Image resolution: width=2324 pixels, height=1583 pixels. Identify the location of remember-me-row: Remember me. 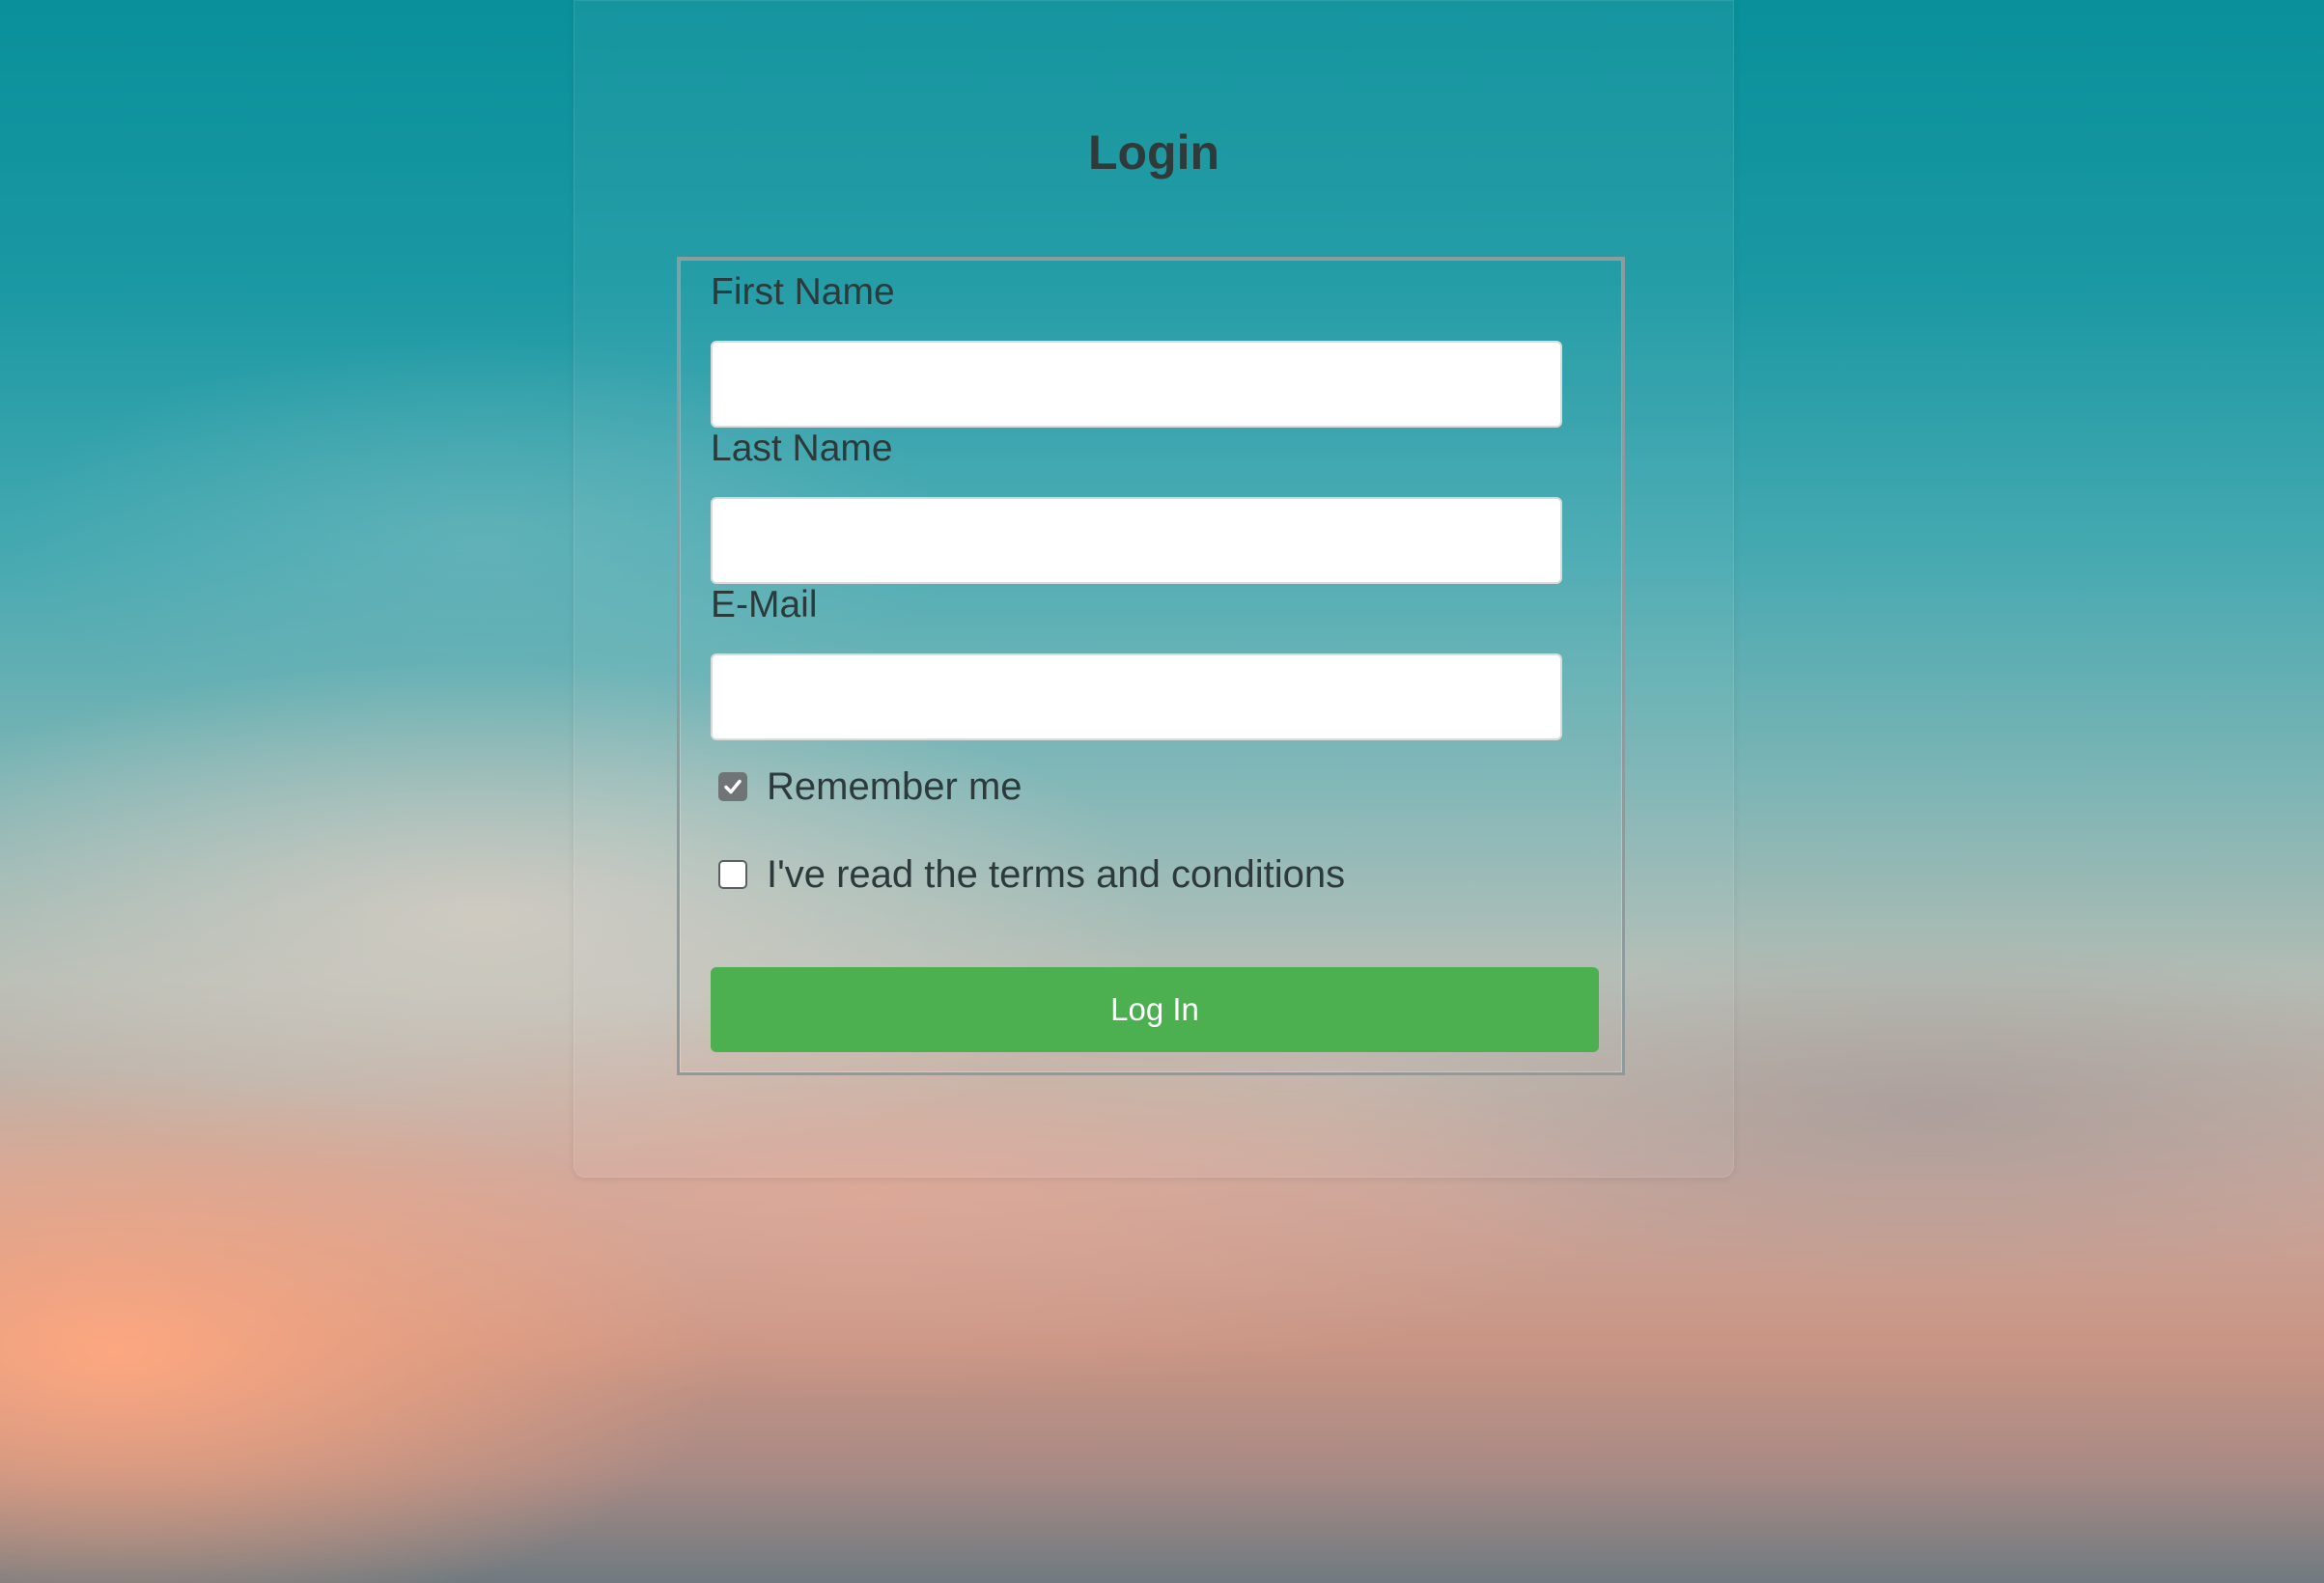
(870, 787).